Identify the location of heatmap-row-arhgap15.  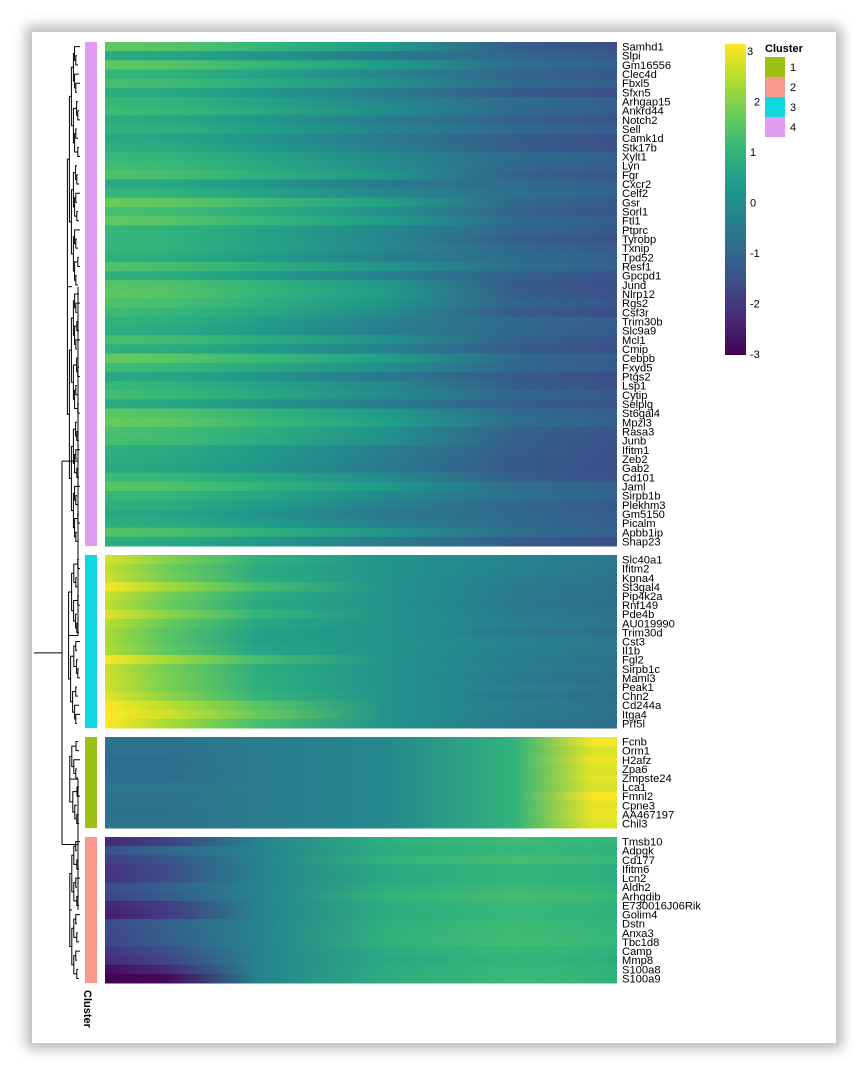
(361, 101).